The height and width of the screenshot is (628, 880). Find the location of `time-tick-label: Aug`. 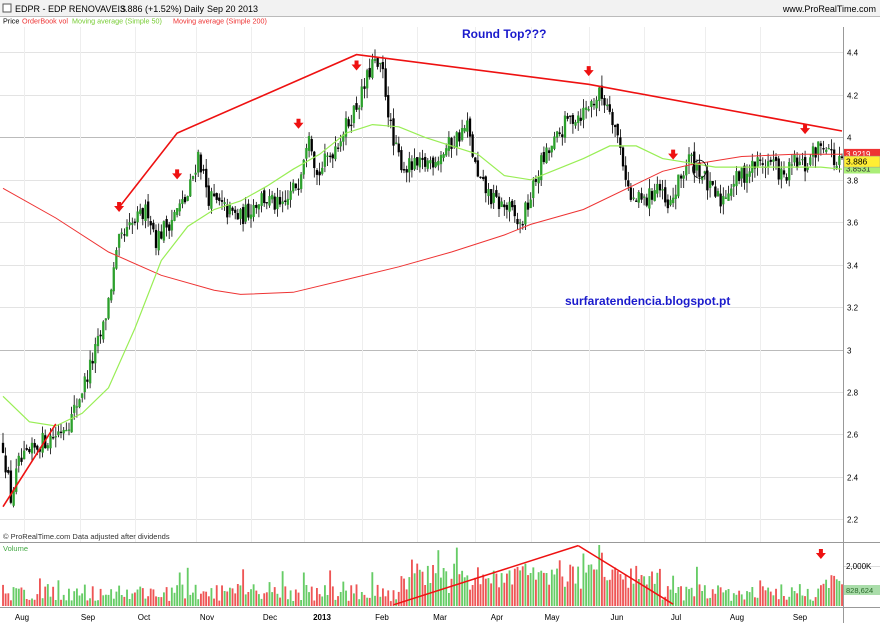

time-tick-label: Aug is located at coordinates (737, 617).